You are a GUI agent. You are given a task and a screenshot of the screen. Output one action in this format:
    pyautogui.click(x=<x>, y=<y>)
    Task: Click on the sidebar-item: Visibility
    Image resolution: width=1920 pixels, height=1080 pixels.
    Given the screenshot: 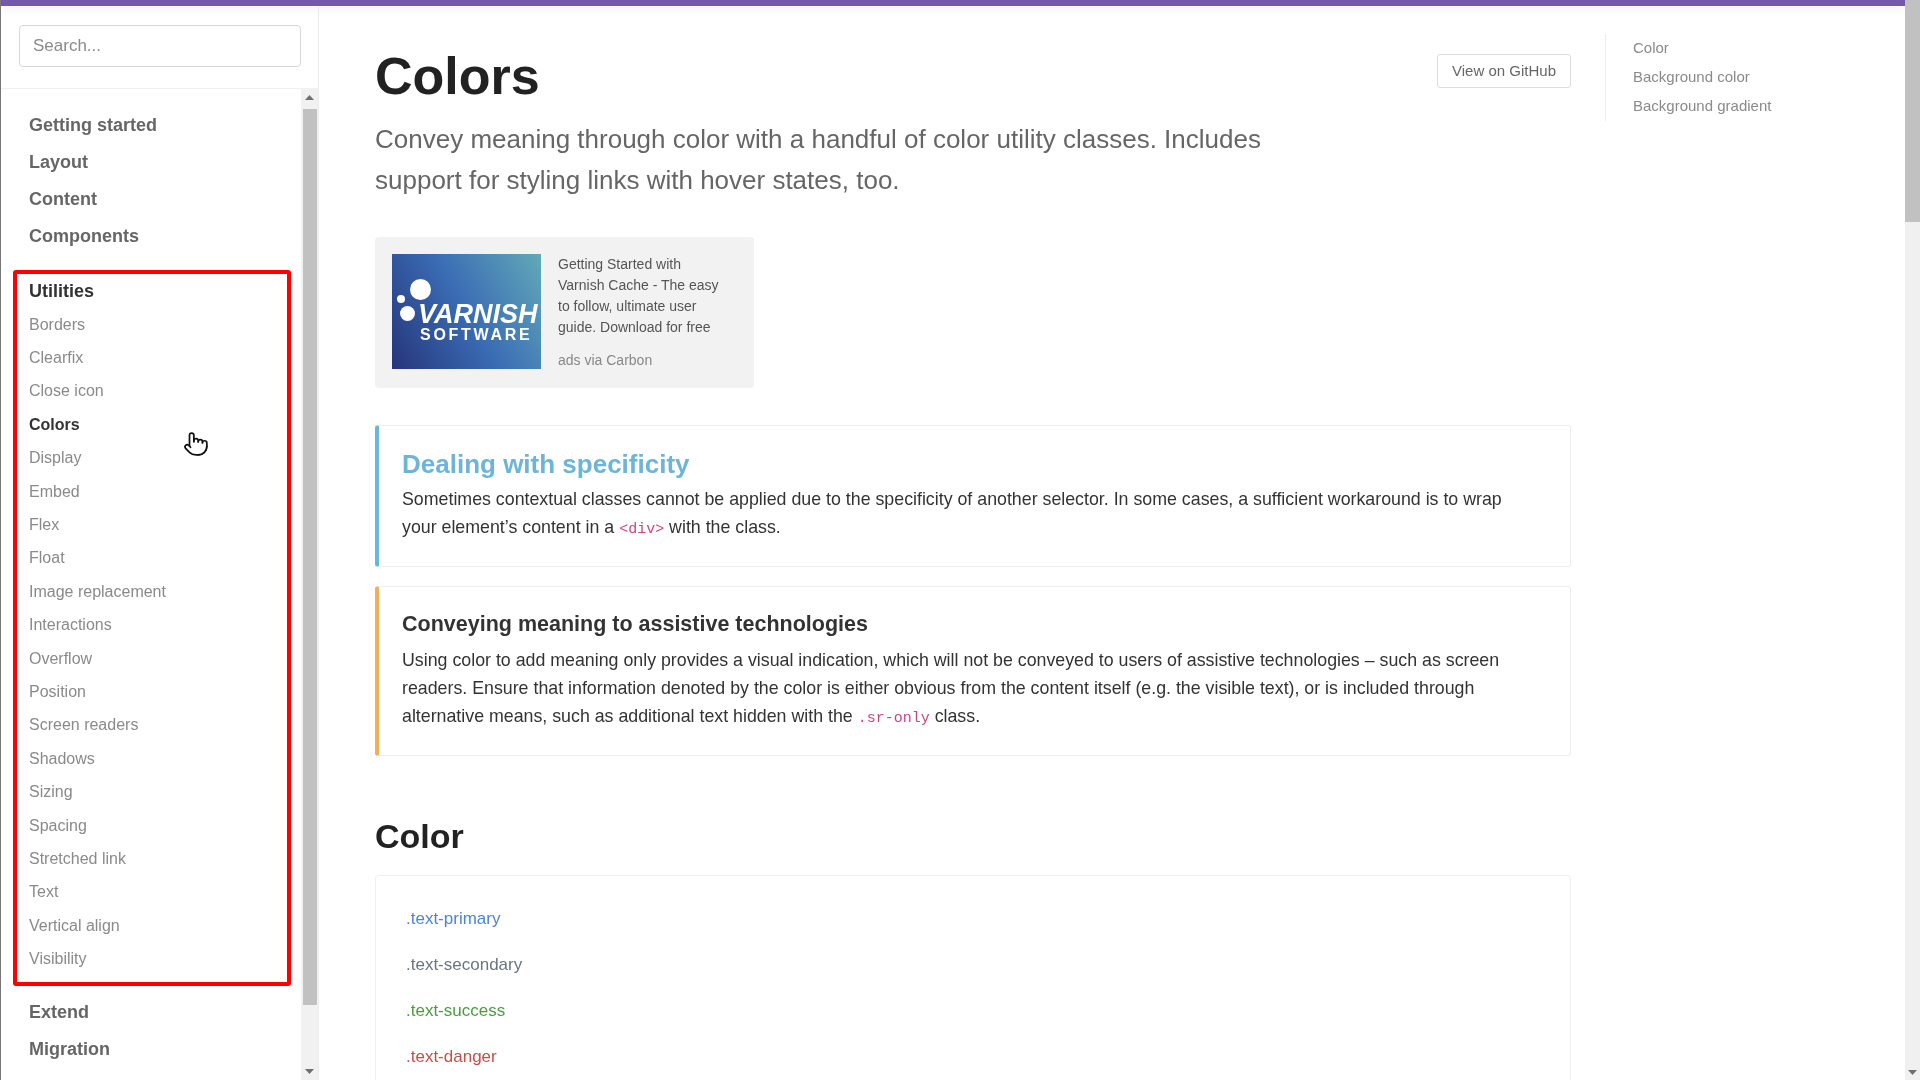 What is the action you would take?
    pyautogui.click(x=58, y=959)
    